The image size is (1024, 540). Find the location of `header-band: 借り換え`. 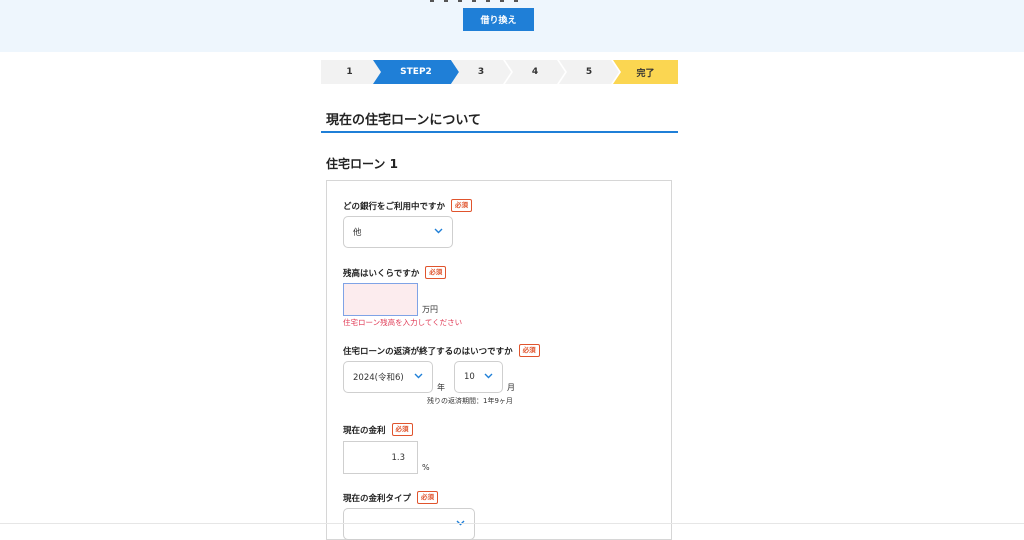

header-band: 借り換え is located at coordinates (512, 26).